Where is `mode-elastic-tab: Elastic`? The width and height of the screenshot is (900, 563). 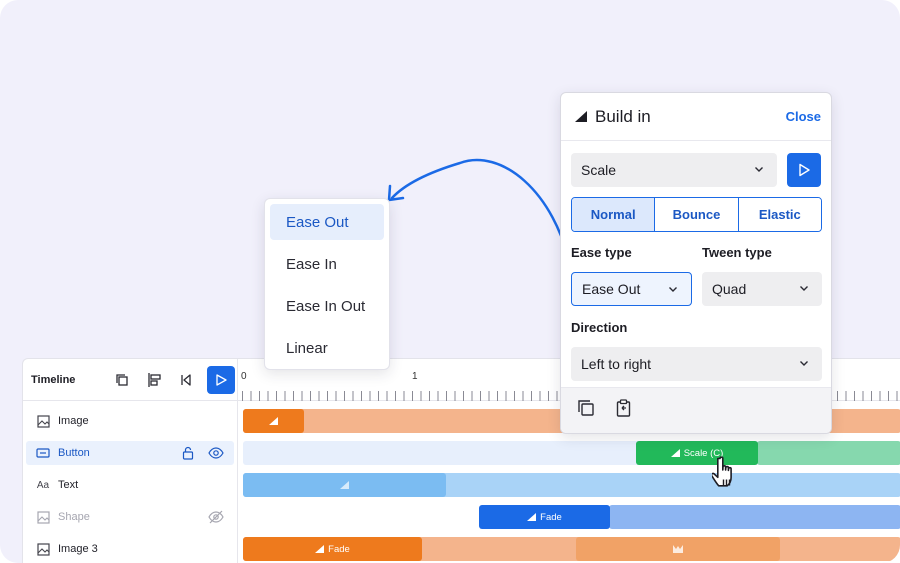
mode-elastic-tab: Elastic is located at coordinates (779, 214).